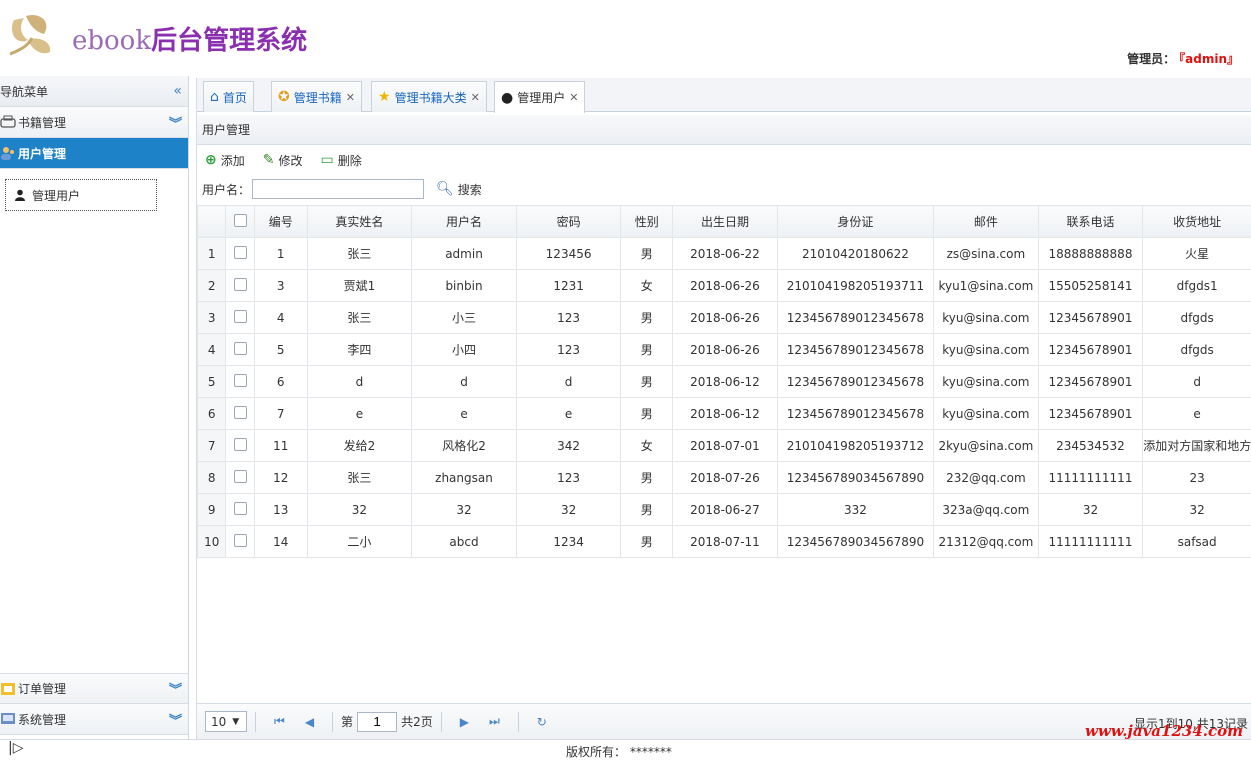 Image resolution: width=1251 pixels, height=760 pixels. I want to click on column-header: 联系电话, so click(1090, 222).